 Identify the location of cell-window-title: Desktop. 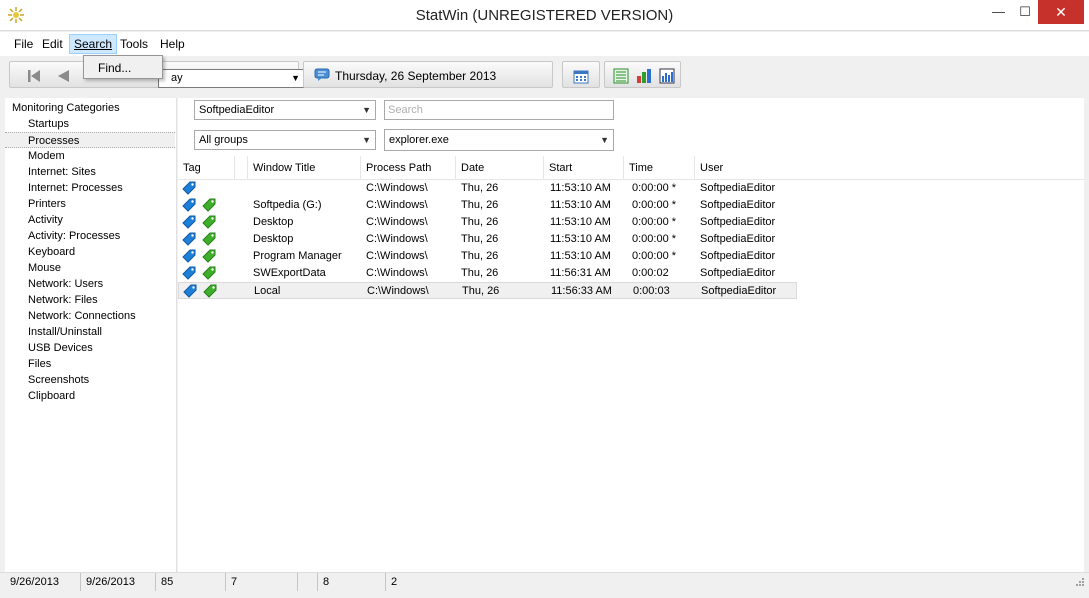
(273, 222).